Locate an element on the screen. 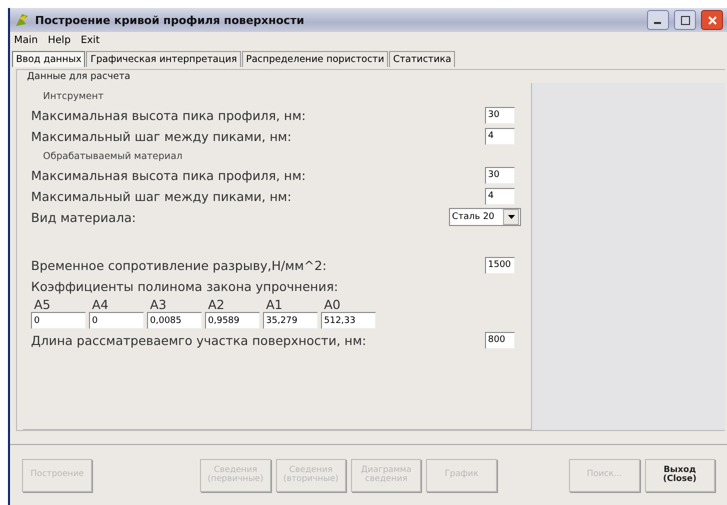  group-legend: Данные для расчета is located at coordinates (371, 76).